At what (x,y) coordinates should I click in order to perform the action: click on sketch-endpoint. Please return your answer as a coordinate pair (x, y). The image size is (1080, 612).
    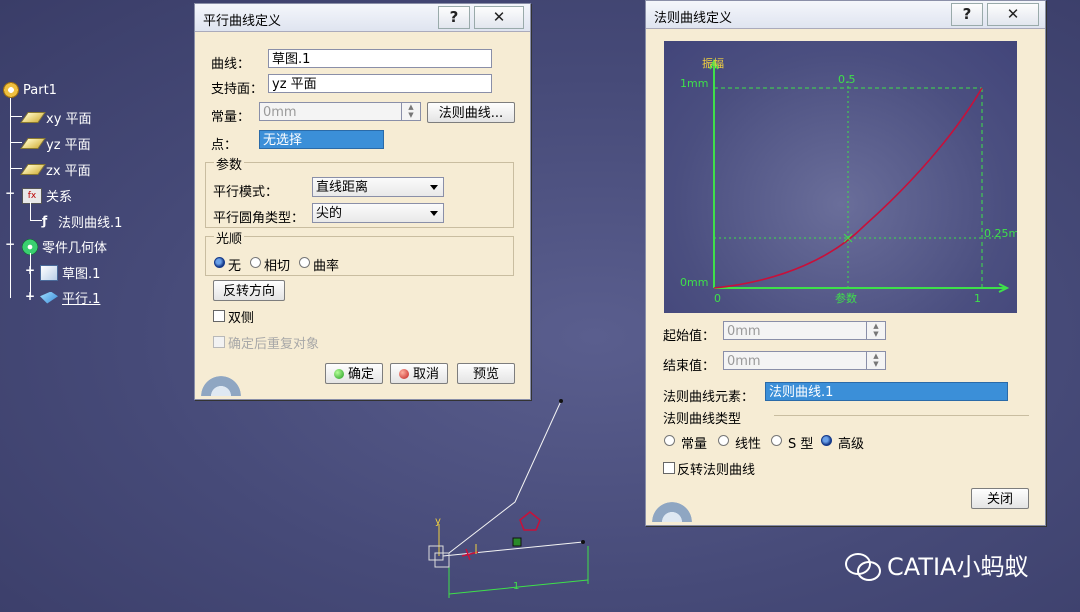
    Looking at the image, I should click on (583, 542).